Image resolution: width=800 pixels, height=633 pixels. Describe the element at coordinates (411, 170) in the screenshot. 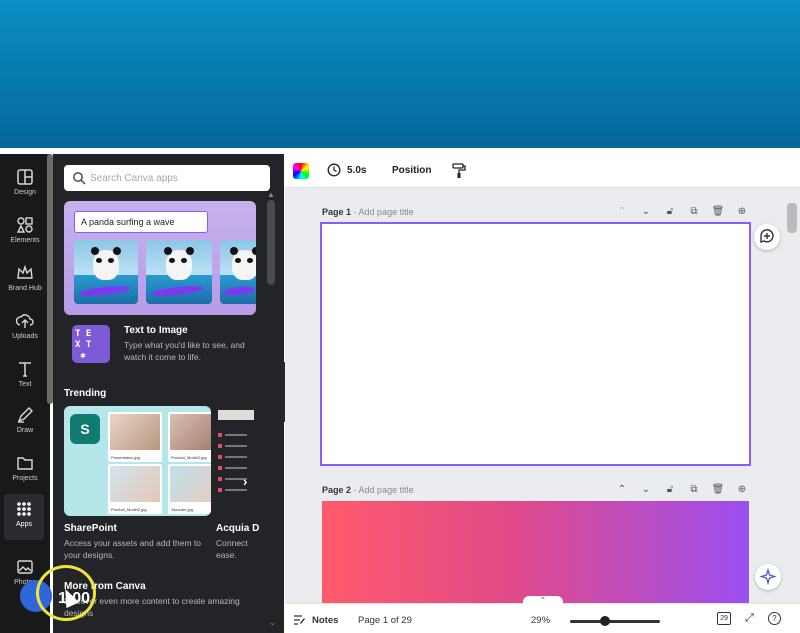

I see `position-button: Position` at that location.